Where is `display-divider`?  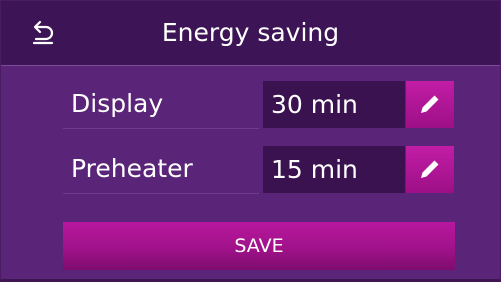
display-divider is located at coordinates (161, 128).